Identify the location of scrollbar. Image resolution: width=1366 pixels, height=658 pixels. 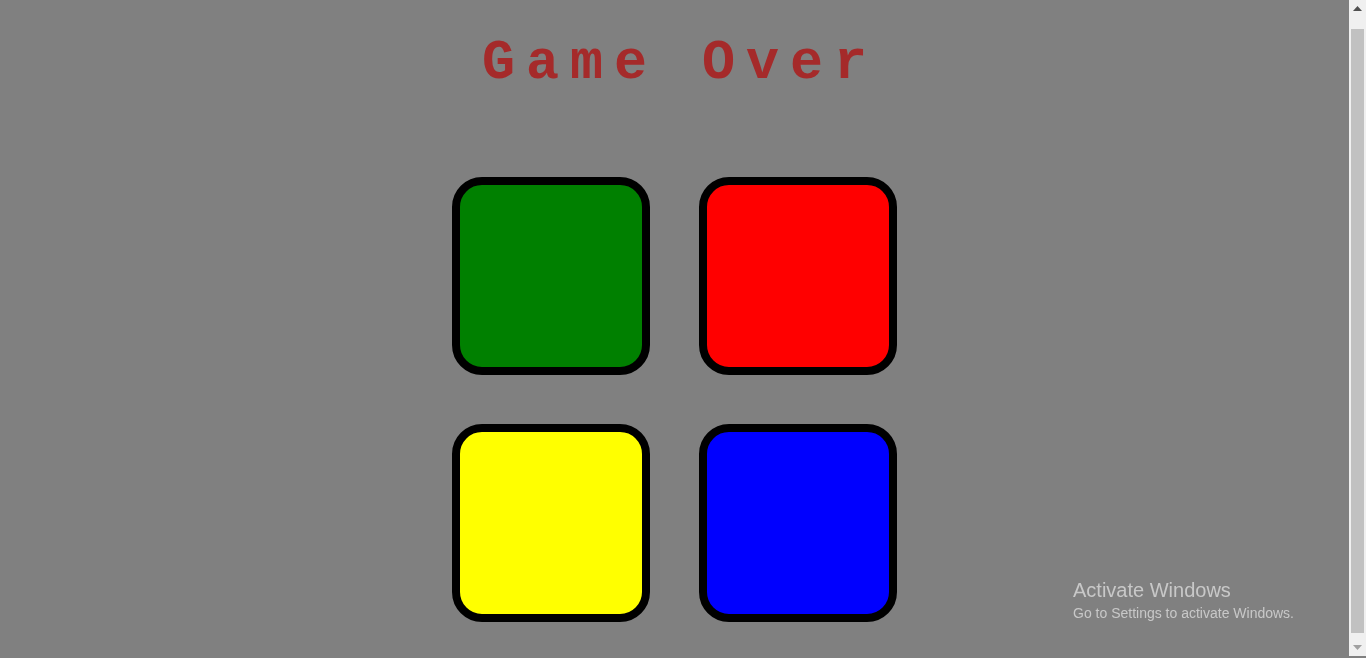
(1357, 328).